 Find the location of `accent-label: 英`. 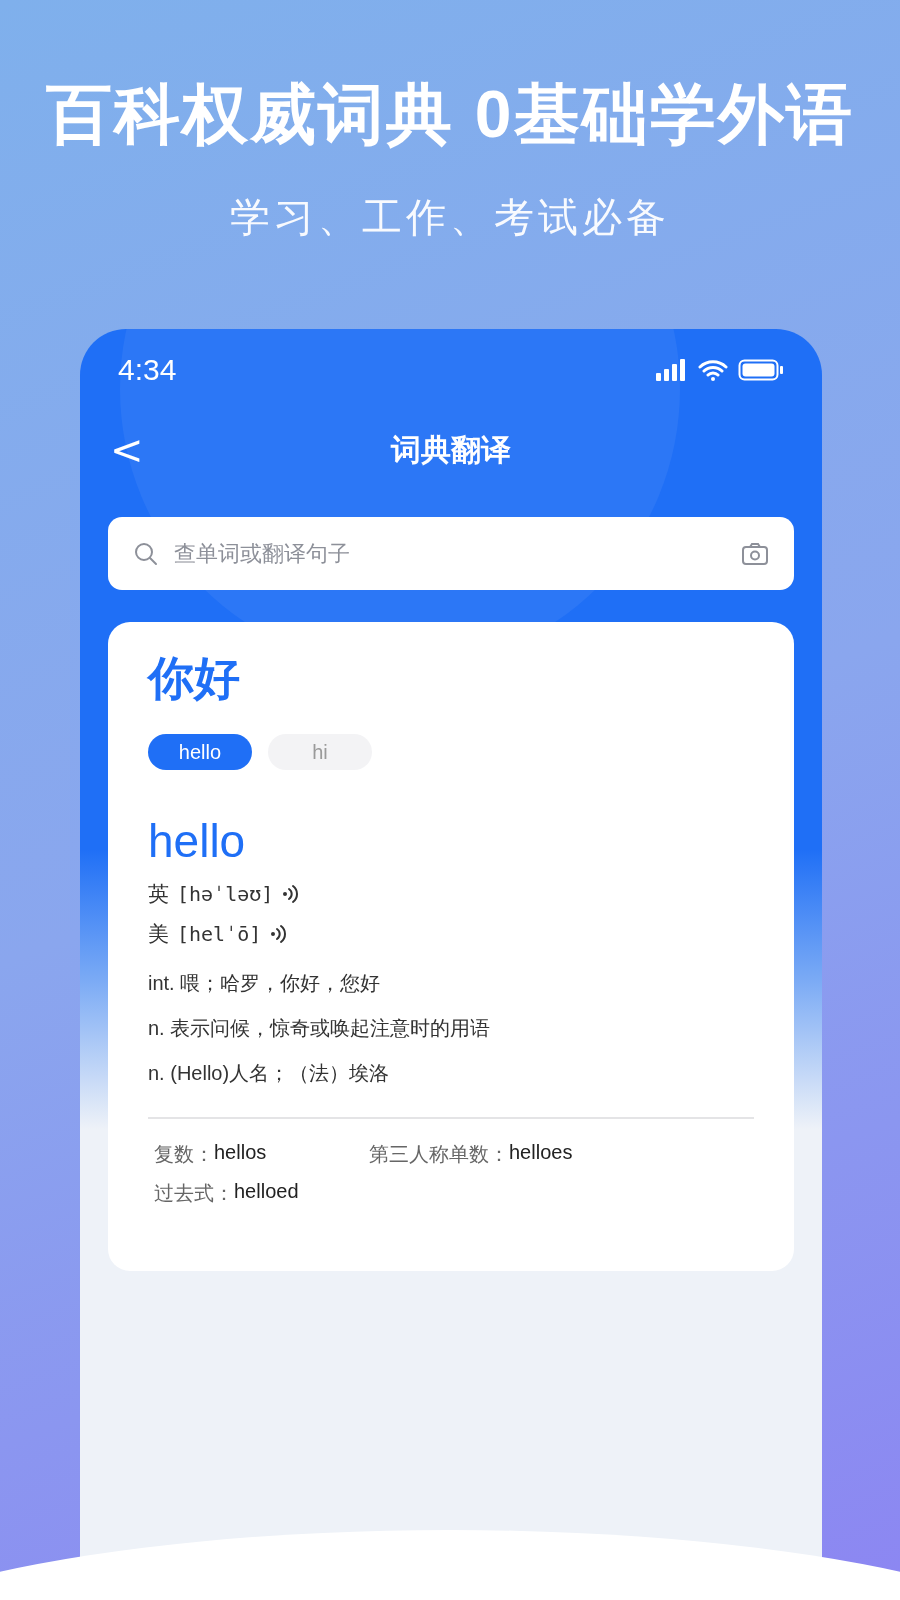

accent-label: 英 is located at coordinates (158, 894).